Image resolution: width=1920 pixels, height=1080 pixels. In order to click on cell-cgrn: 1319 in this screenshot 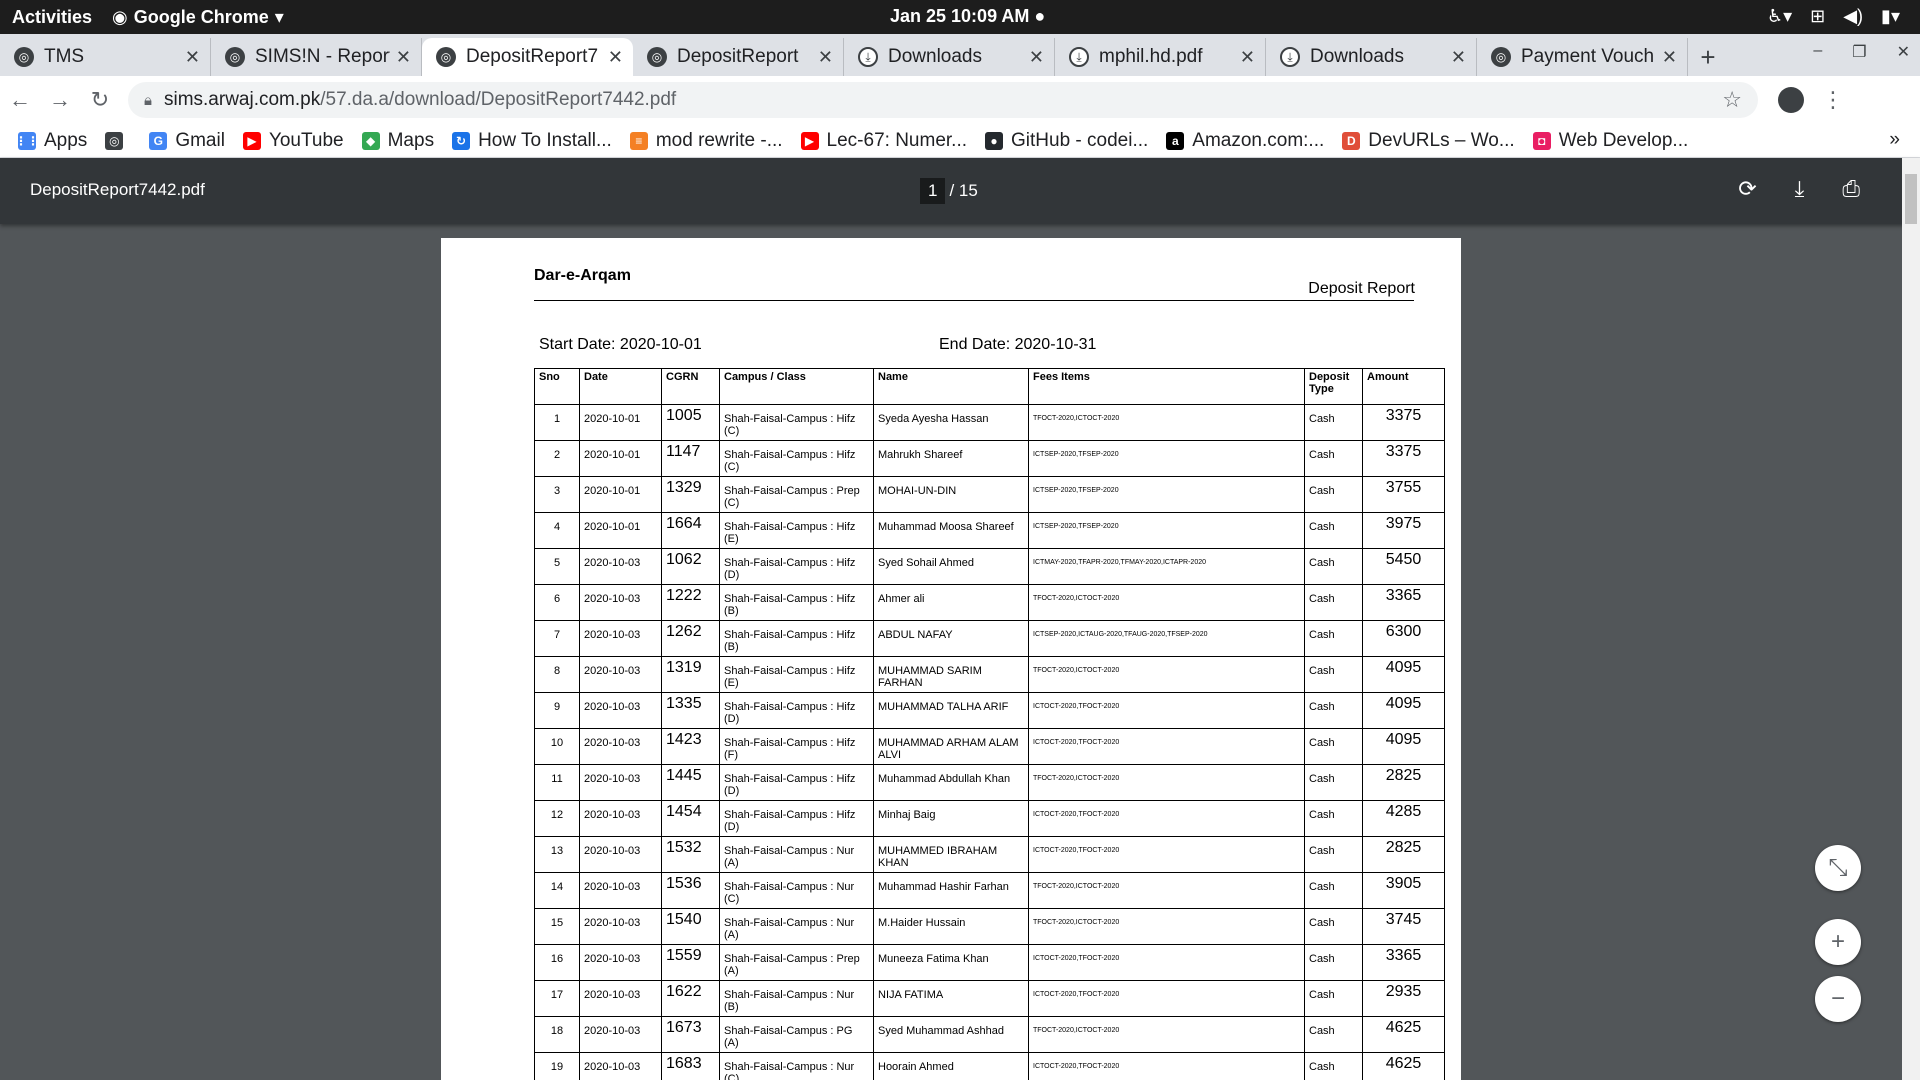, I will do `click(690, 674)`.